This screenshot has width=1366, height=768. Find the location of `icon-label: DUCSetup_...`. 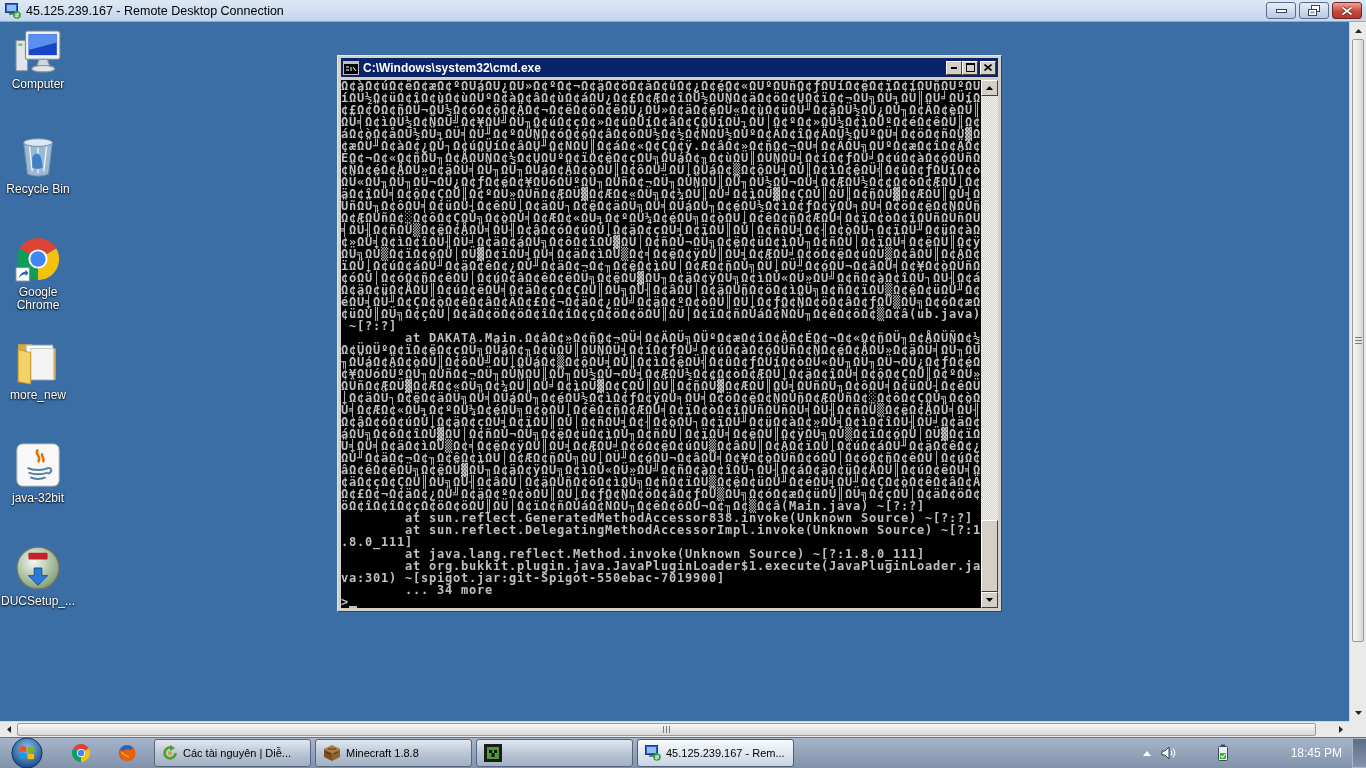

icon-label: DUCSetup_... is located at coordinates (37, 601).